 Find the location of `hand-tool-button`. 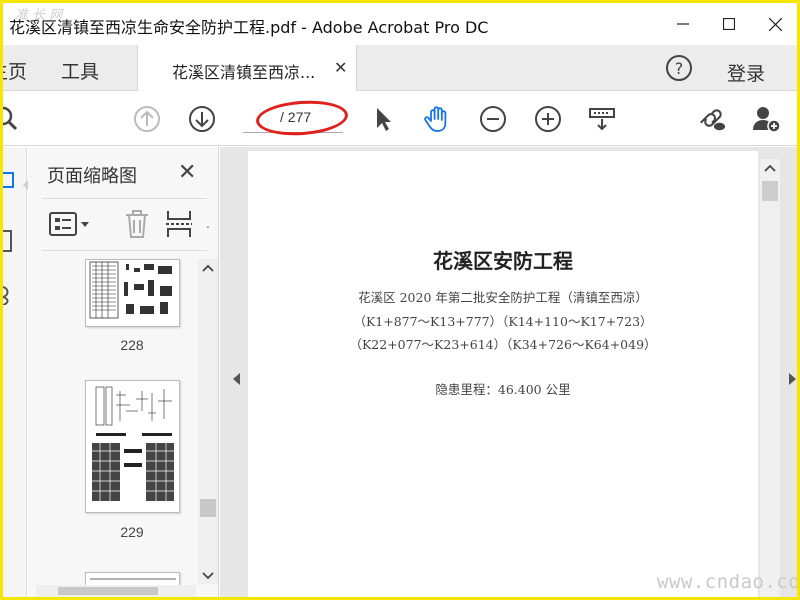

hand-tool-button is located at coordinates (437, 119).